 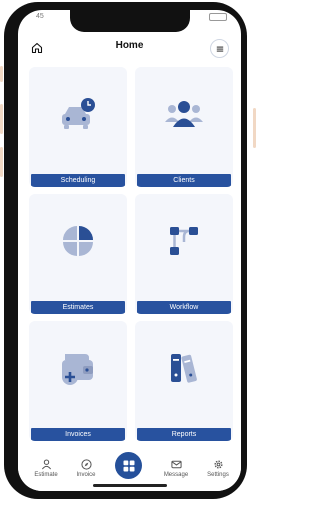 What do you see at coordinates (46, 464) in the screenshot?
I see `person-icon` at bounding box center [46, 464].